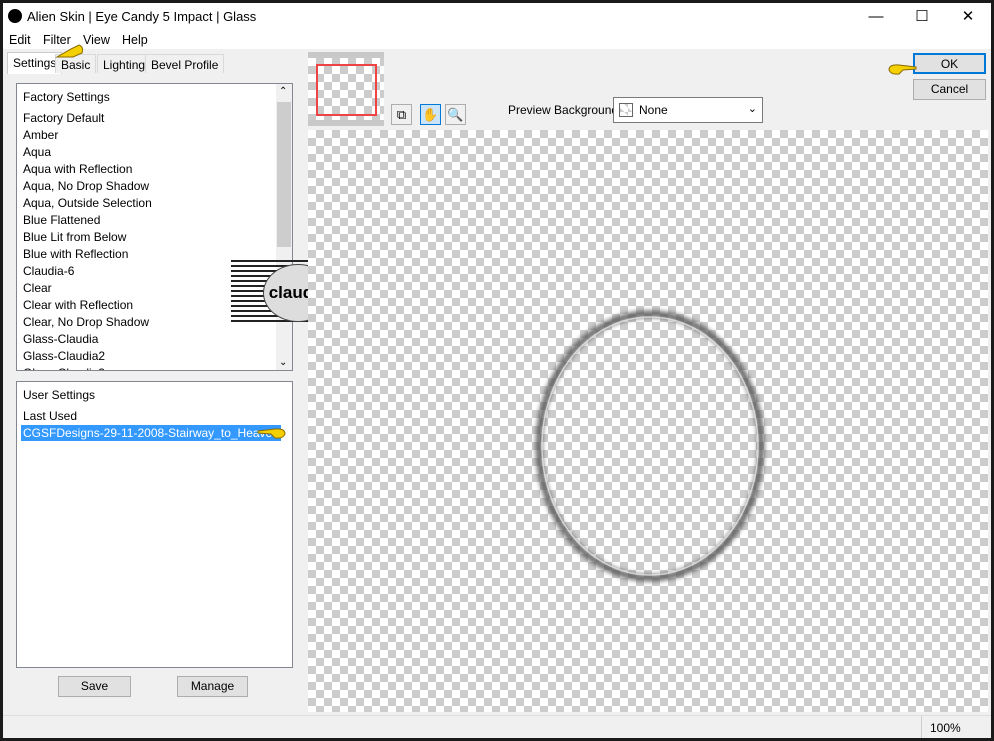 The height and width of the screenshot is (741, 994). I want to click on preview-thumbnail, so click(346, 89).